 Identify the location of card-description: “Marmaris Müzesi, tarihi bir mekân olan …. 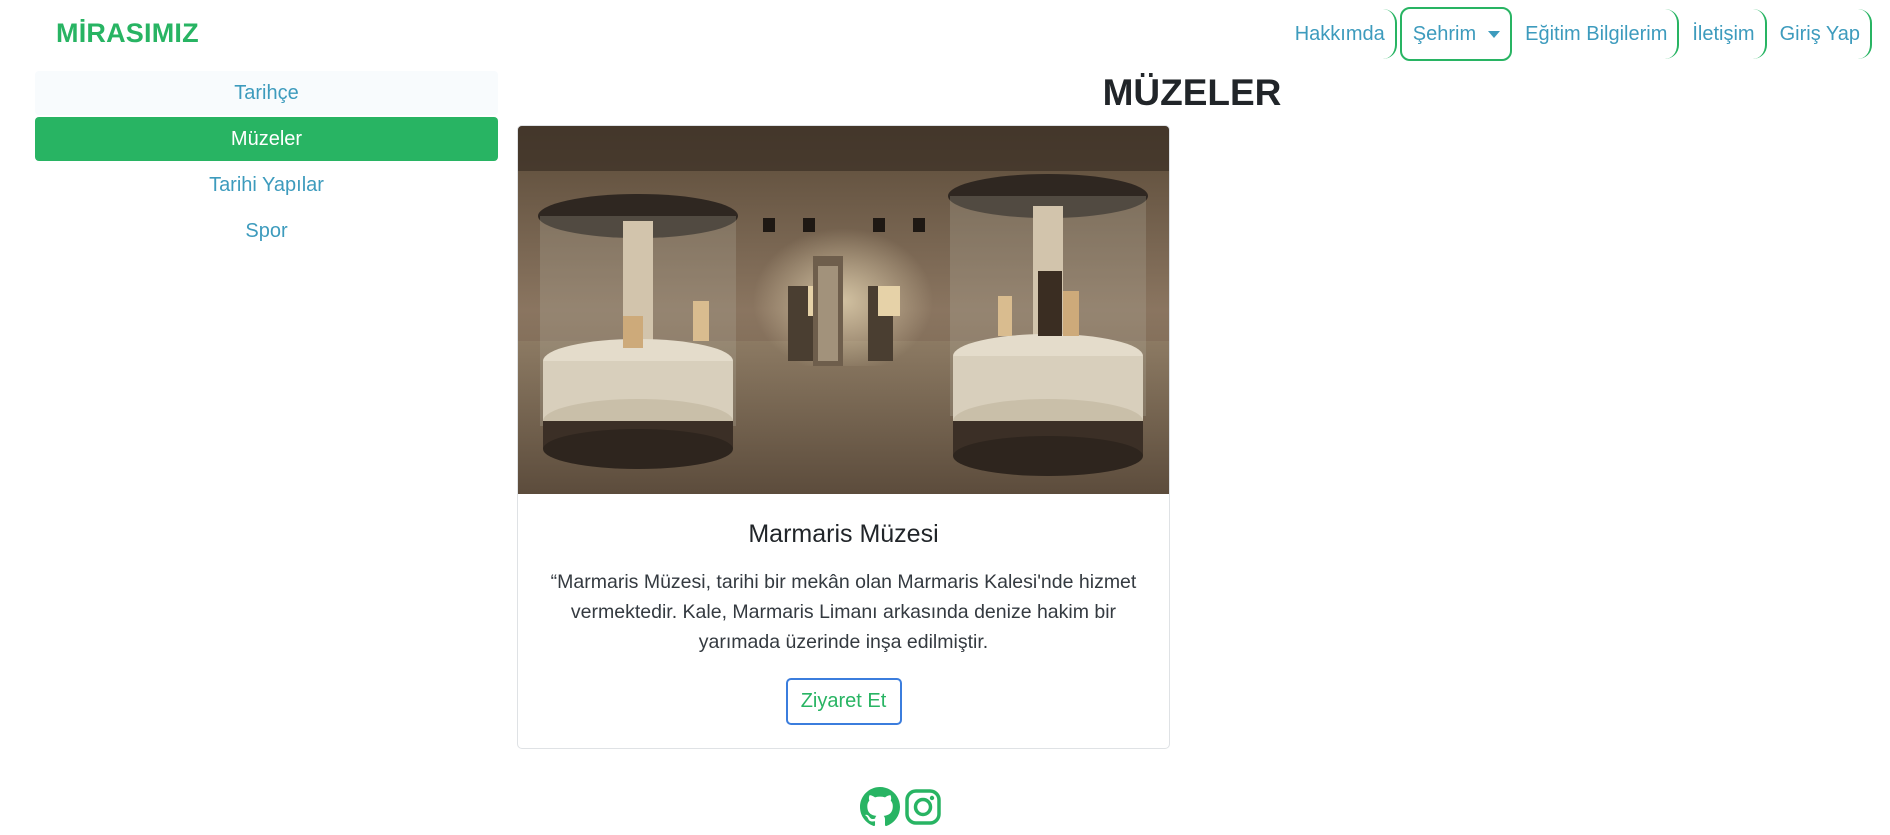
(843, 612).